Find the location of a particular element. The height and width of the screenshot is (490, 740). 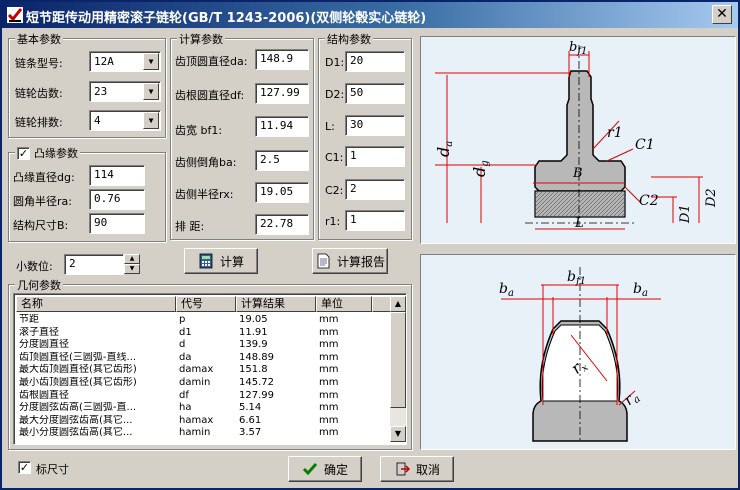

table-row: 分度圆直径 d 139.9 mm is located at coordinates (194, 344).